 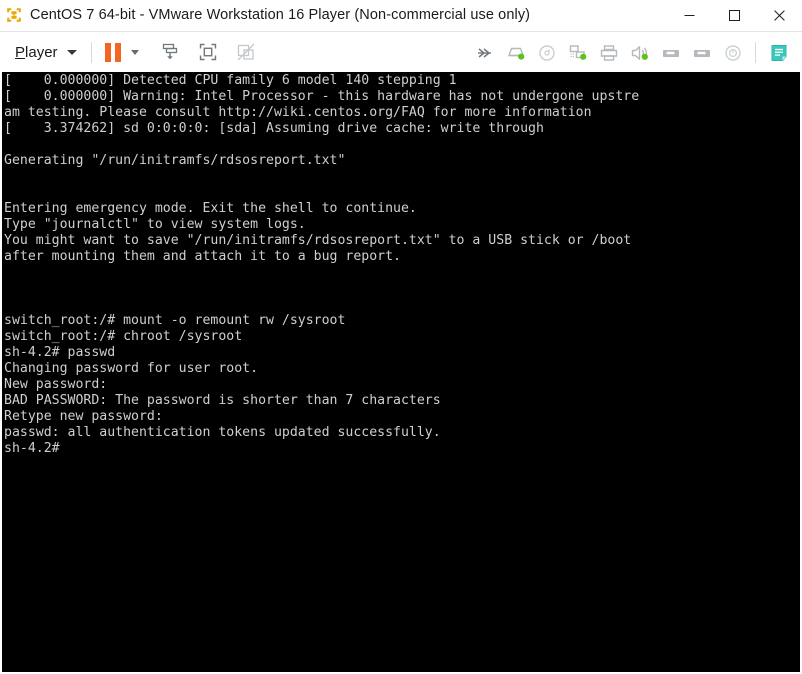 I want to click on message-log-icon, so click(x=778, y=52).